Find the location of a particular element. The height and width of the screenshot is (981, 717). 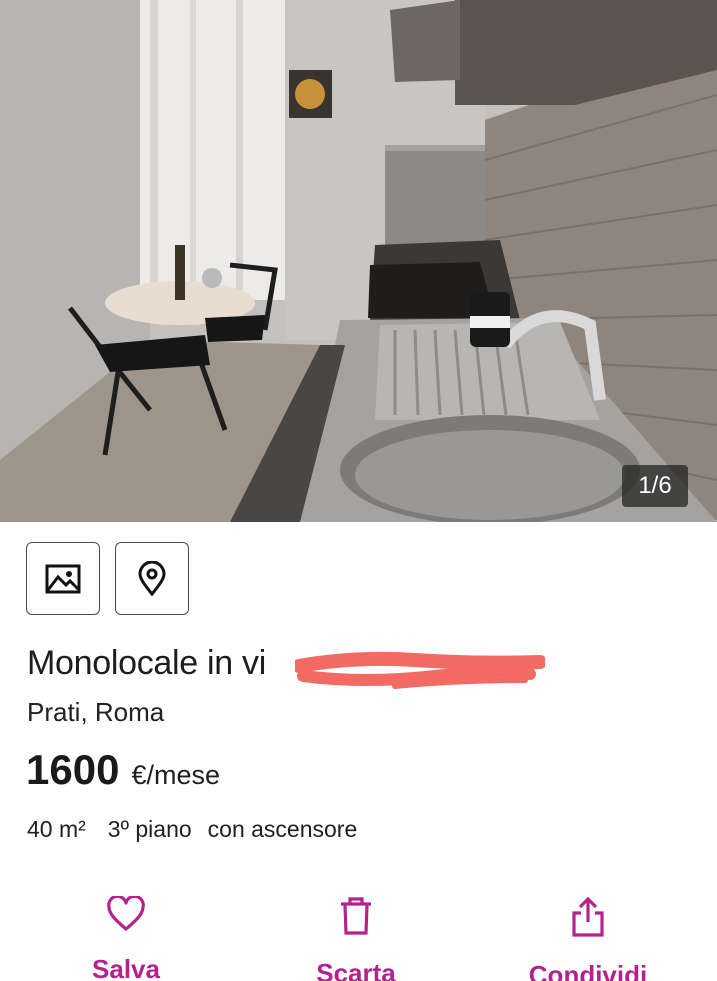

discard-label: Scarta is located at coordinates (356, 969).